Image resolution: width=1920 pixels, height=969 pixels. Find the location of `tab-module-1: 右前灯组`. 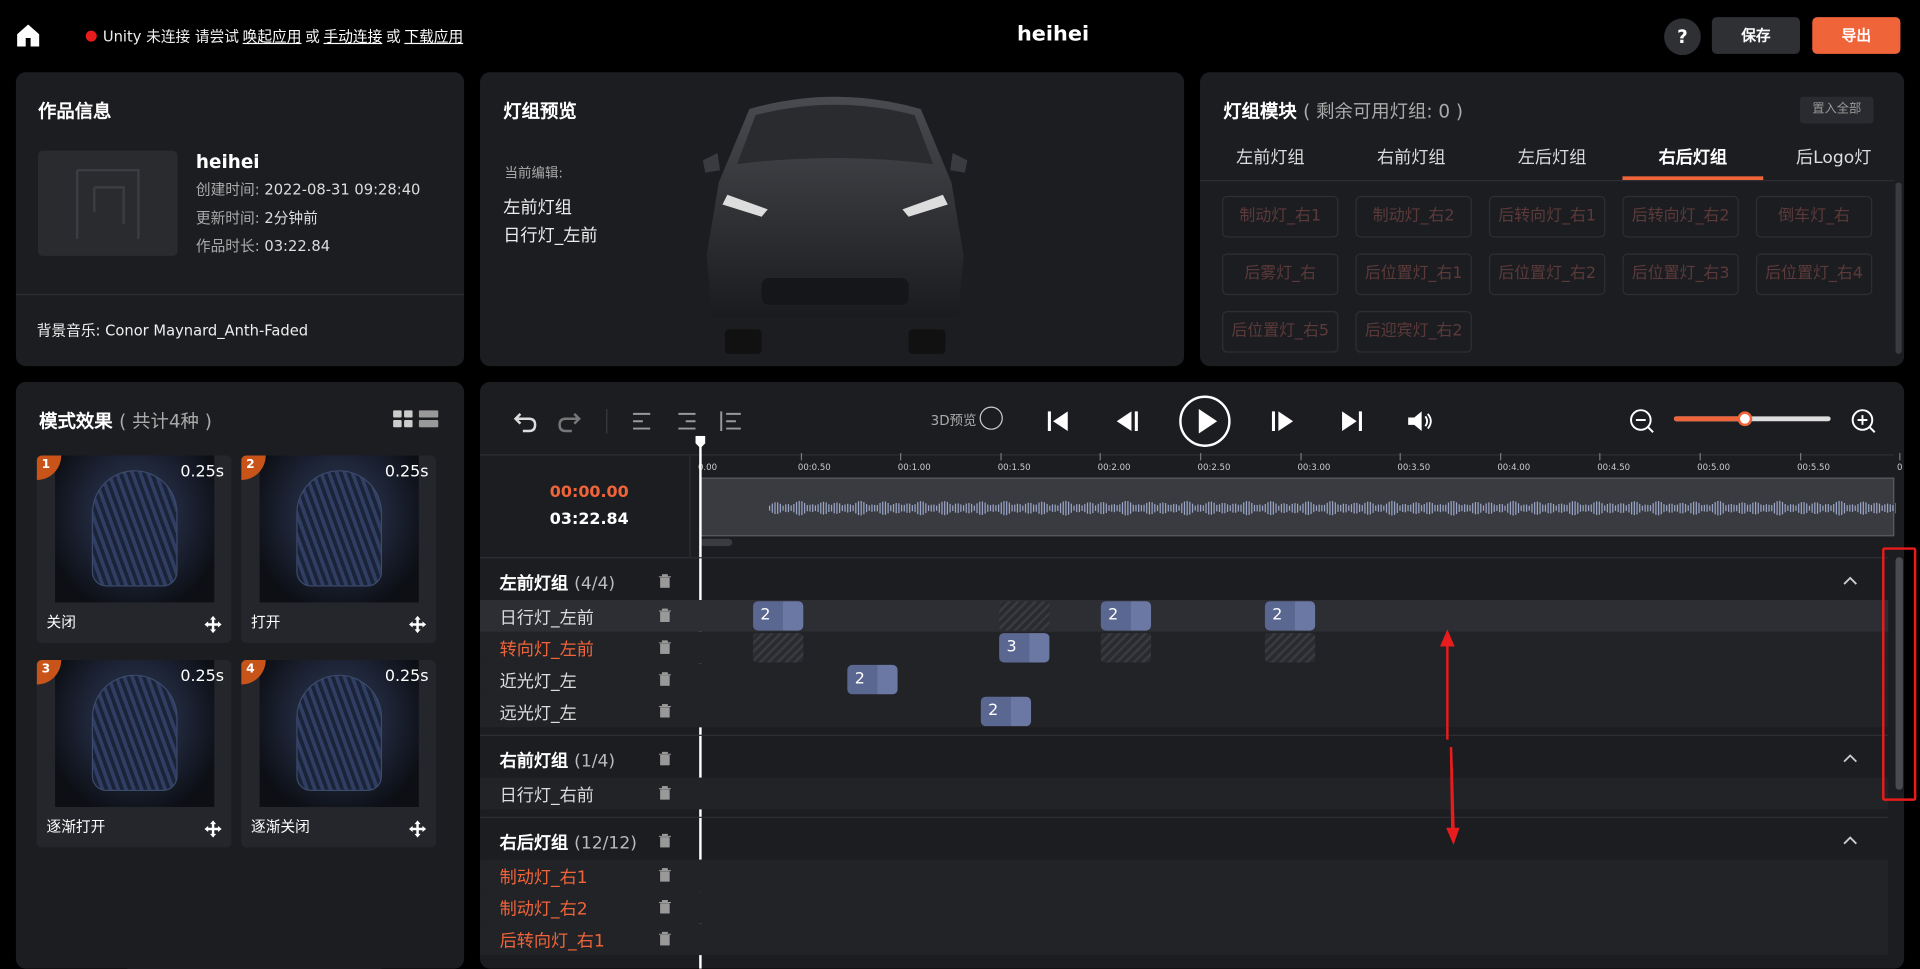

tab-module-1: 右前灯组 is located at coordinates (1411, 156).